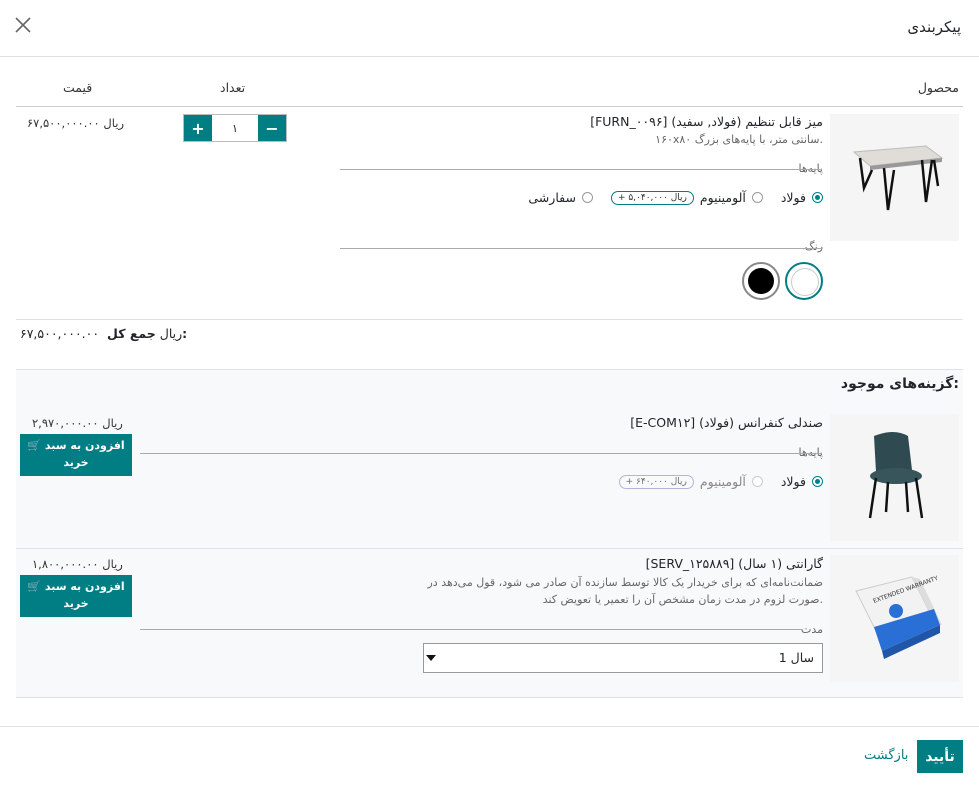 The height and width of the screenshot is (789, 979). Describe the element at coordinates (894, 618) in the screenshot. I see `product-image-warranty: EXTENDED WARRANTY` at that location.